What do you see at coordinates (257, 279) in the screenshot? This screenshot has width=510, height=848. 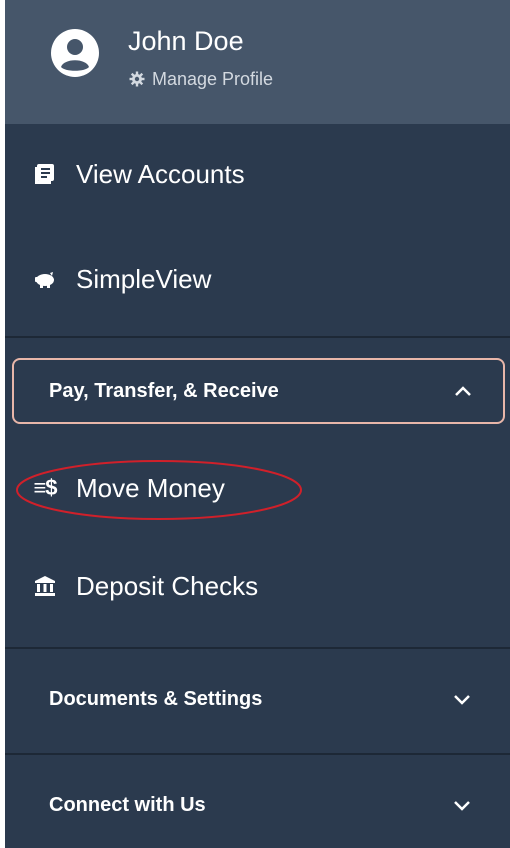 I see `nav-item-simpleview: SimpleView` at bounding box center [257, 279].